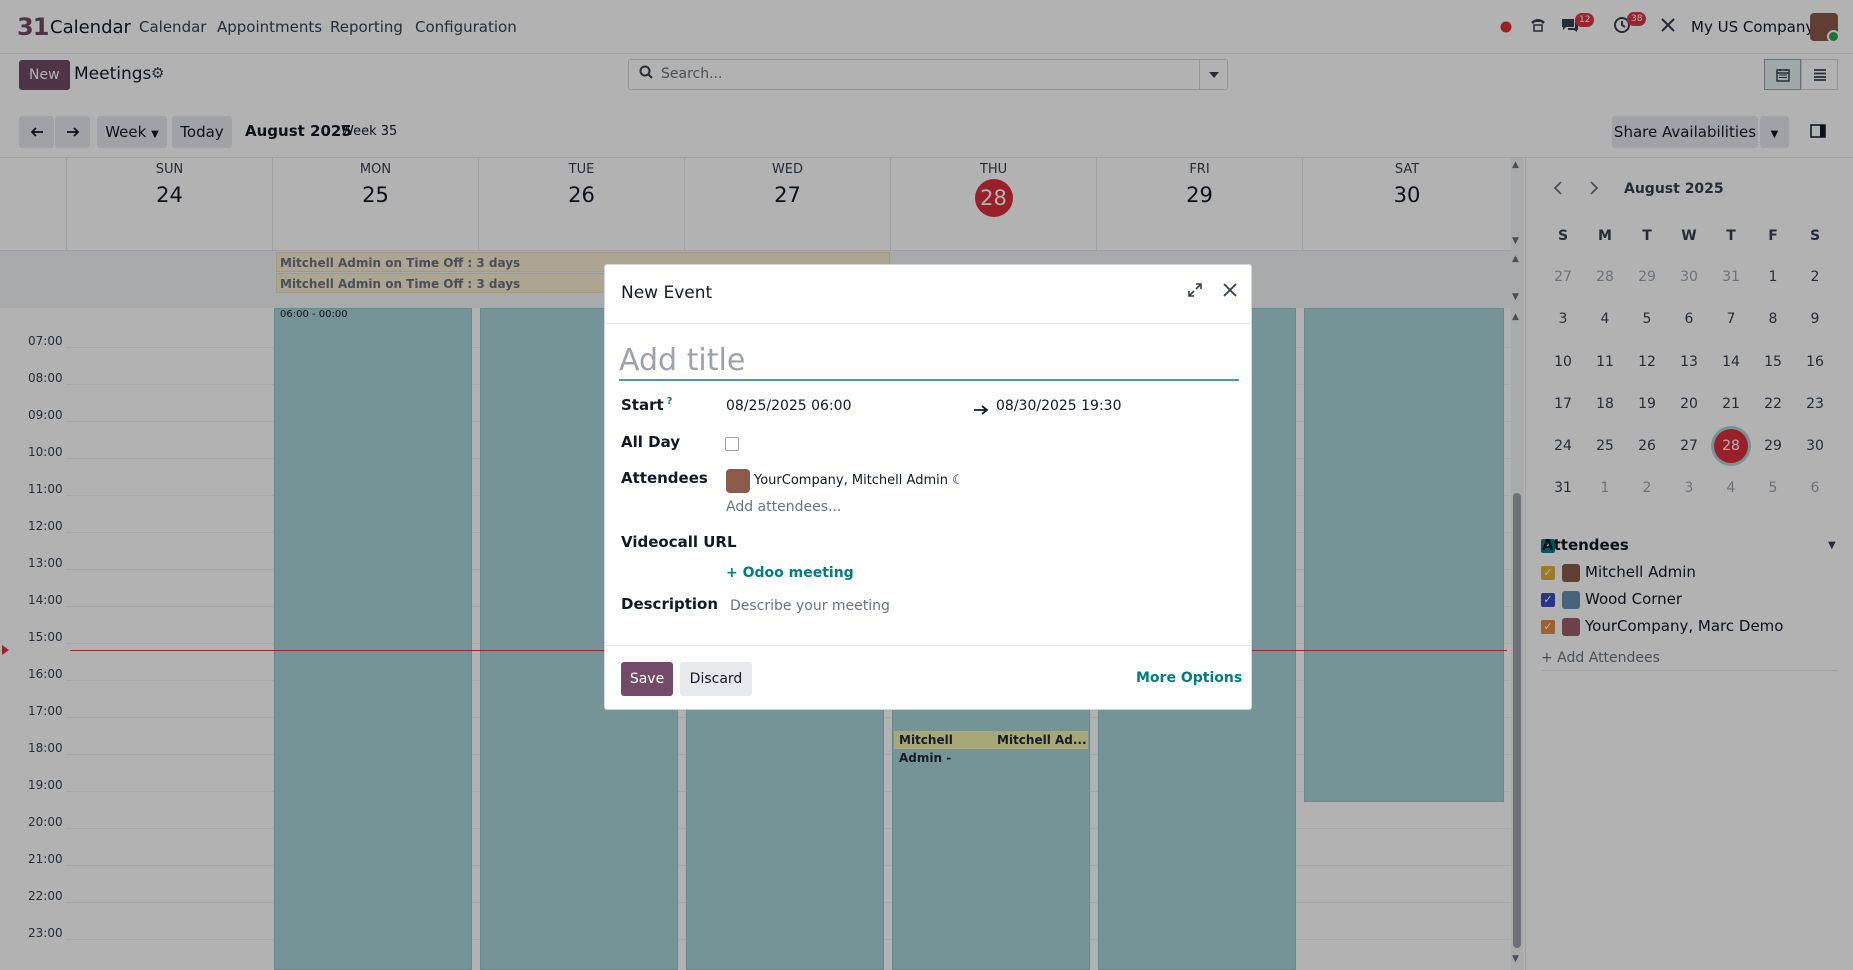  What do you see at coordinates (647, 679) in the screenshot?
I see `save-button: Save` at bounding box center [647, 679].